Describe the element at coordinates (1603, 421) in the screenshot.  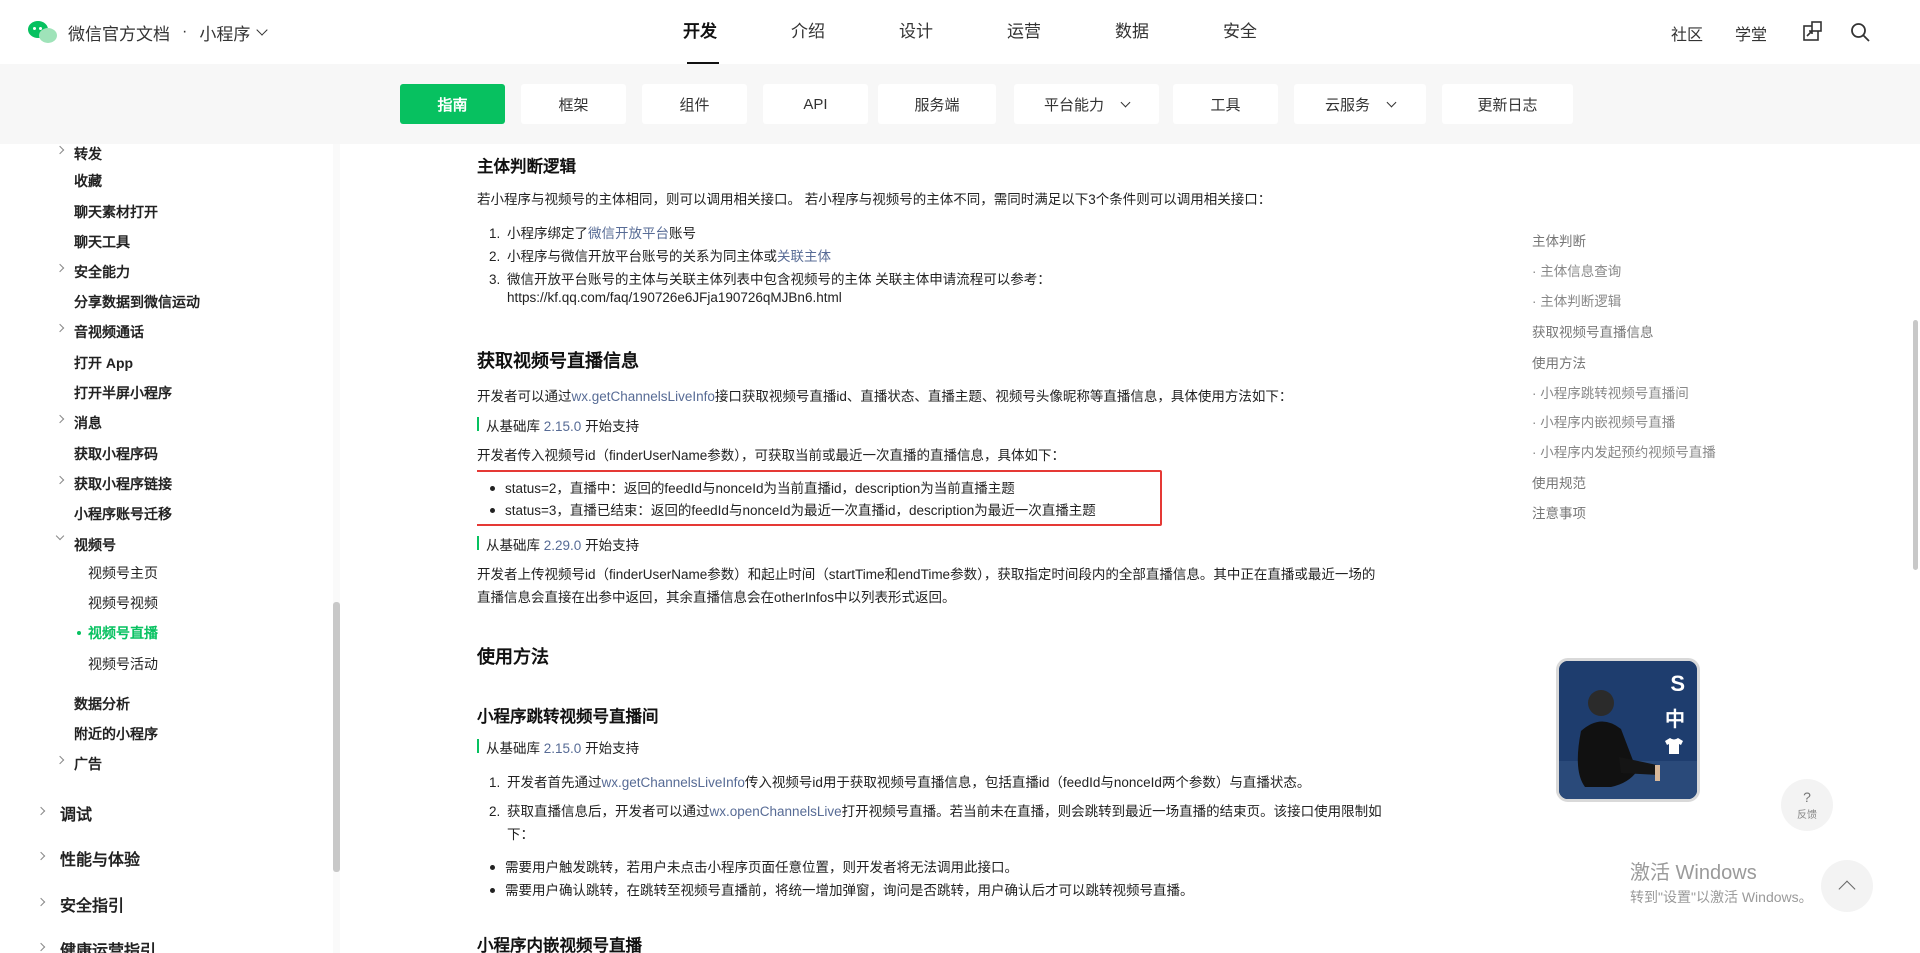
I see `toc-item: · 小程序内嵌视频号直播` at that location.